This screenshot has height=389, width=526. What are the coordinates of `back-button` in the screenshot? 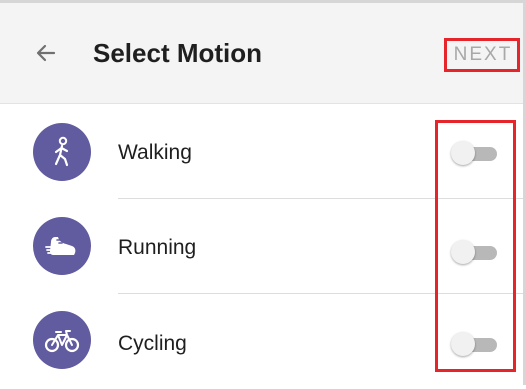 It's located at (46, 53).